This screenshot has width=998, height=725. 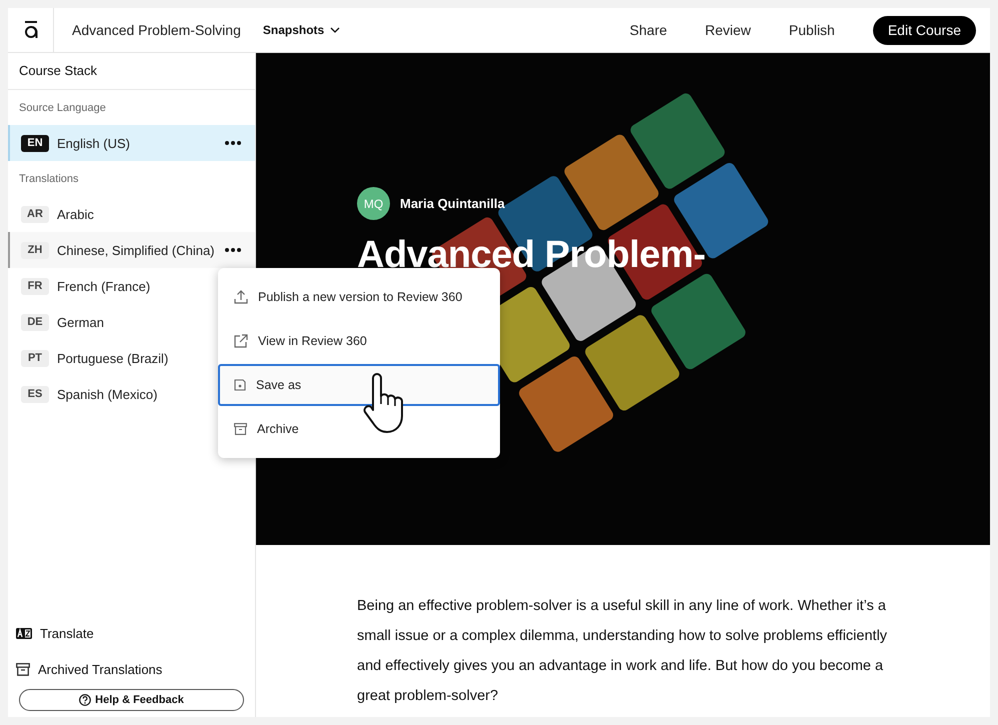 What do you see at coordinates (35, 358) in the screenshot?
I see `language-code: PT` at bounding box center [35, 358].